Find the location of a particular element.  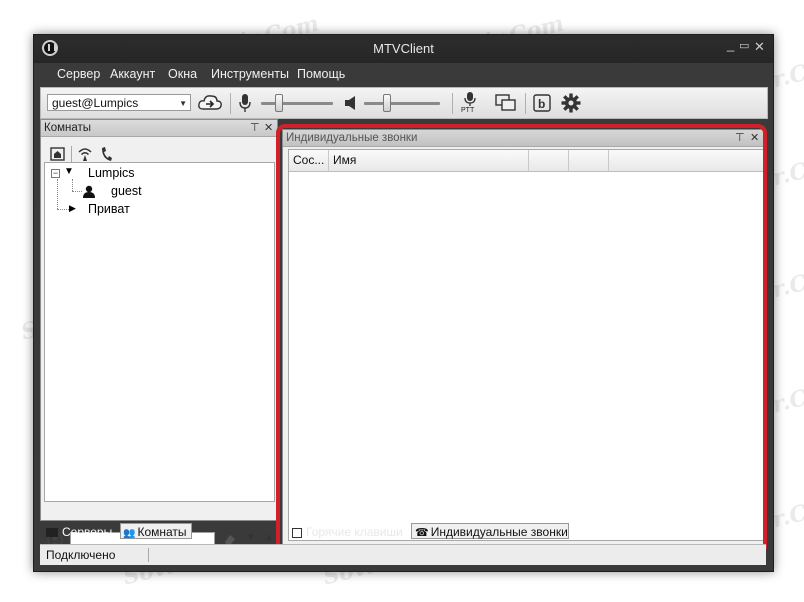

tree-item-label: Приват is located at coordinates (109, 209).